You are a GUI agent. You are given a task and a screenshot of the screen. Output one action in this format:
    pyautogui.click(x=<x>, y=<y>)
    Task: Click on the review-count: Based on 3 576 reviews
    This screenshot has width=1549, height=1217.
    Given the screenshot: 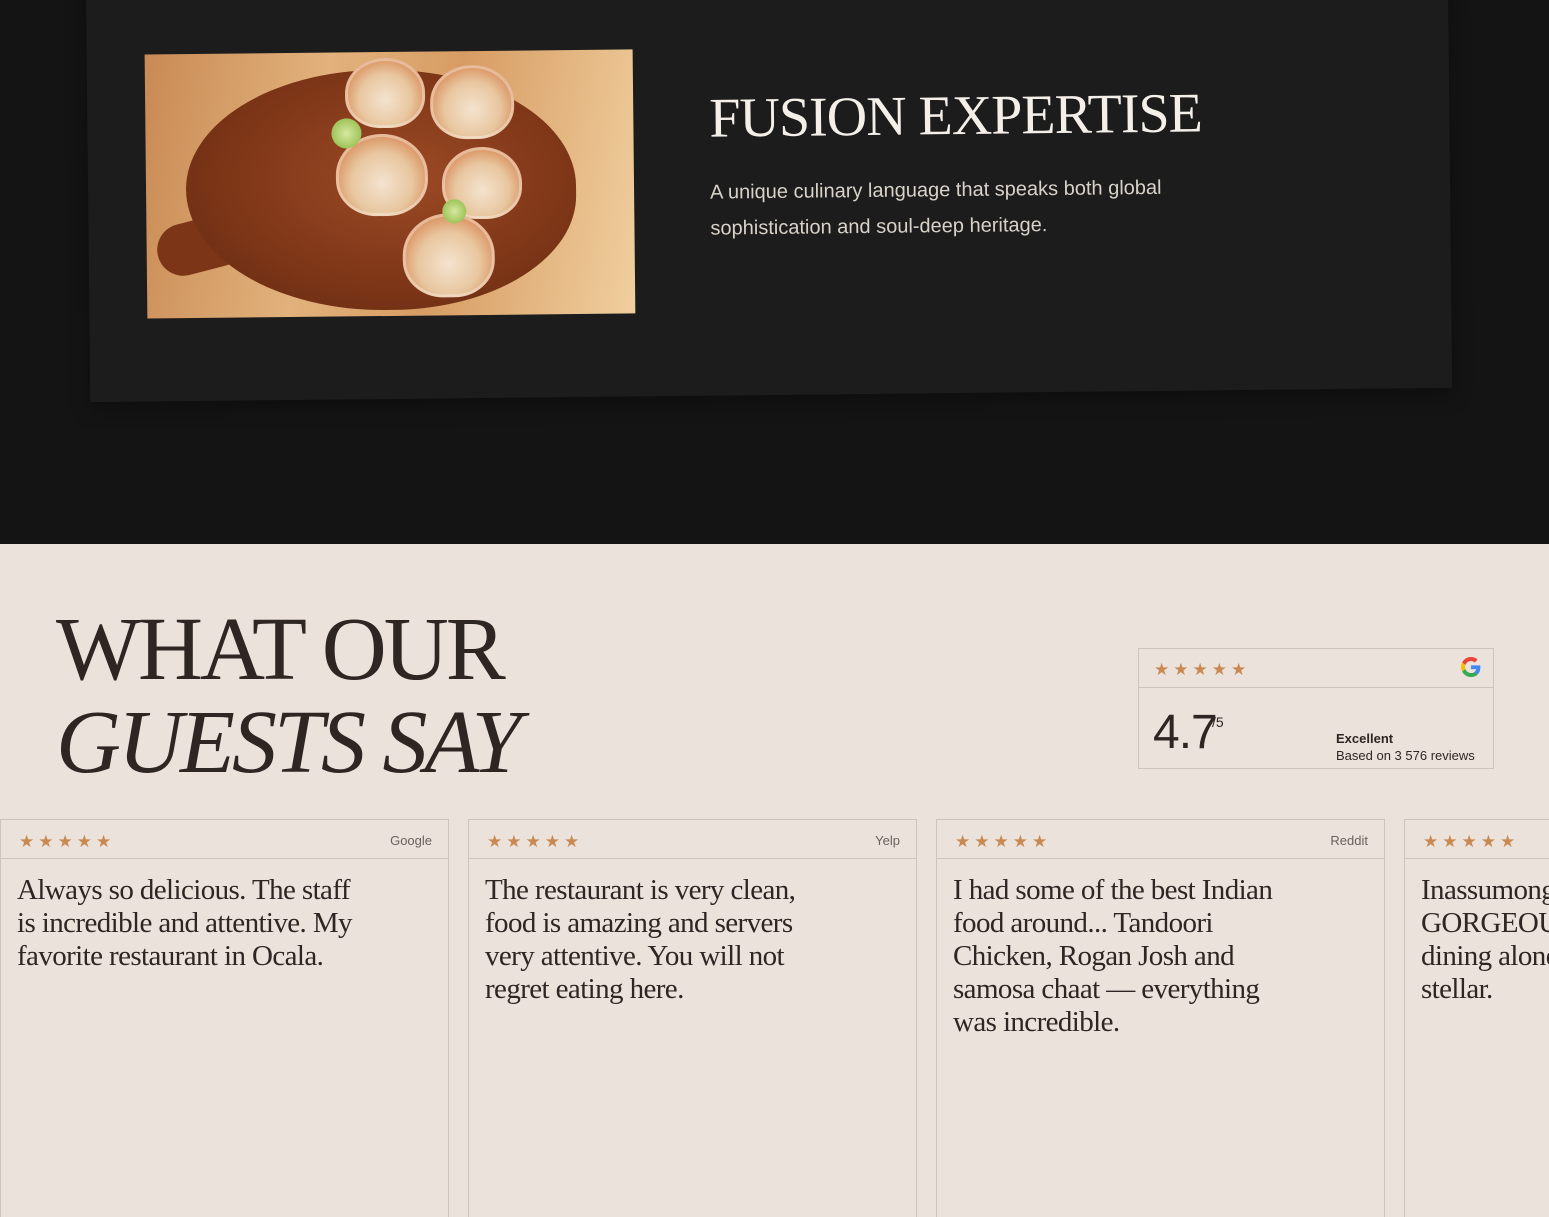 What is the action you would take?
    pyautogui.click(x=1405, y=755)
    